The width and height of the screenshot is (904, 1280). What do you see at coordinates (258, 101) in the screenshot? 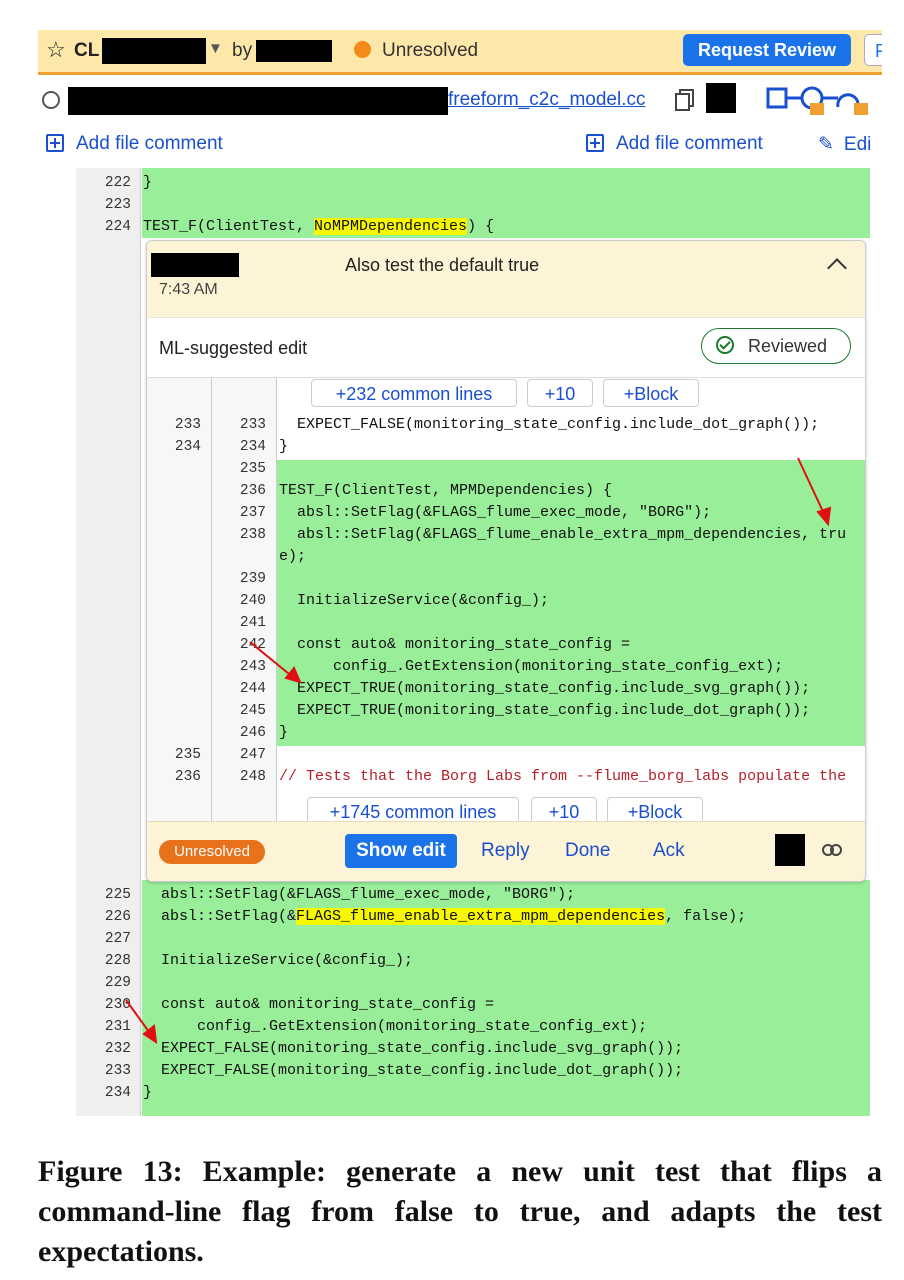
I see `redacted-file-path` at bounding box center [258, 101].